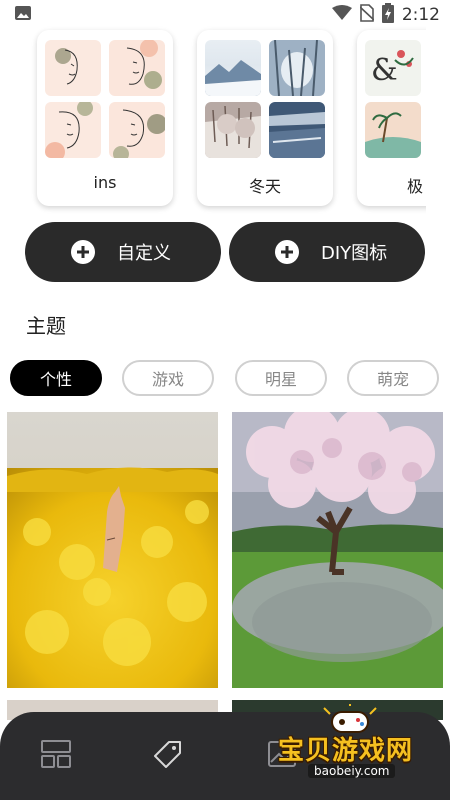 This screenshot has height=800, width=450. What do you see at coordinates (56, 378) in the screenshot?
I see `category-chip-personality: 个性` at bounding box center [56, 378].